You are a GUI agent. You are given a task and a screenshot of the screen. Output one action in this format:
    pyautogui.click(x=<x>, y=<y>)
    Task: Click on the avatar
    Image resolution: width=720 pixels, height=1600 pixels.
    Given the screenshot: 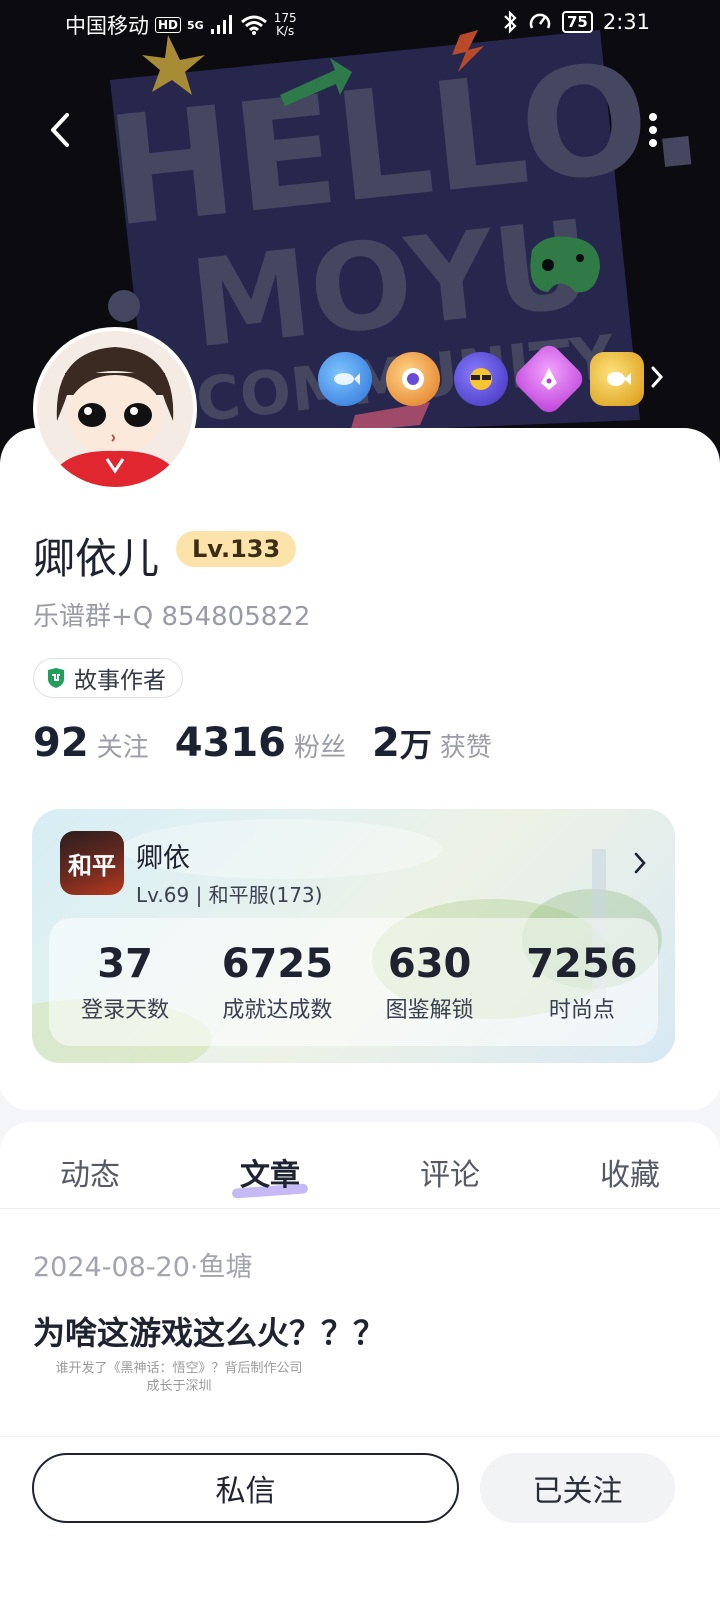 What is the action you would take?
    pyautogui.click(x=115, y=409)
    